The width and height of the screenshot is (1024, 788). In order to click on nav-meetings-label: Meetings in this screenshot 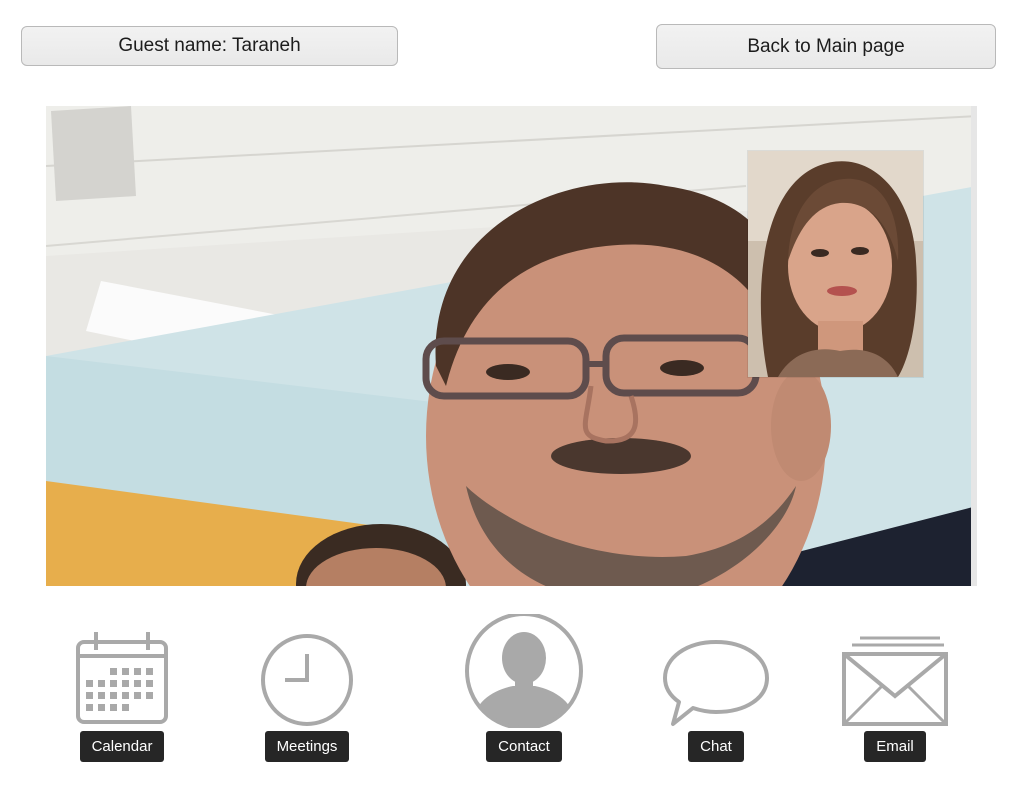, I will do `click(307, 746)`.